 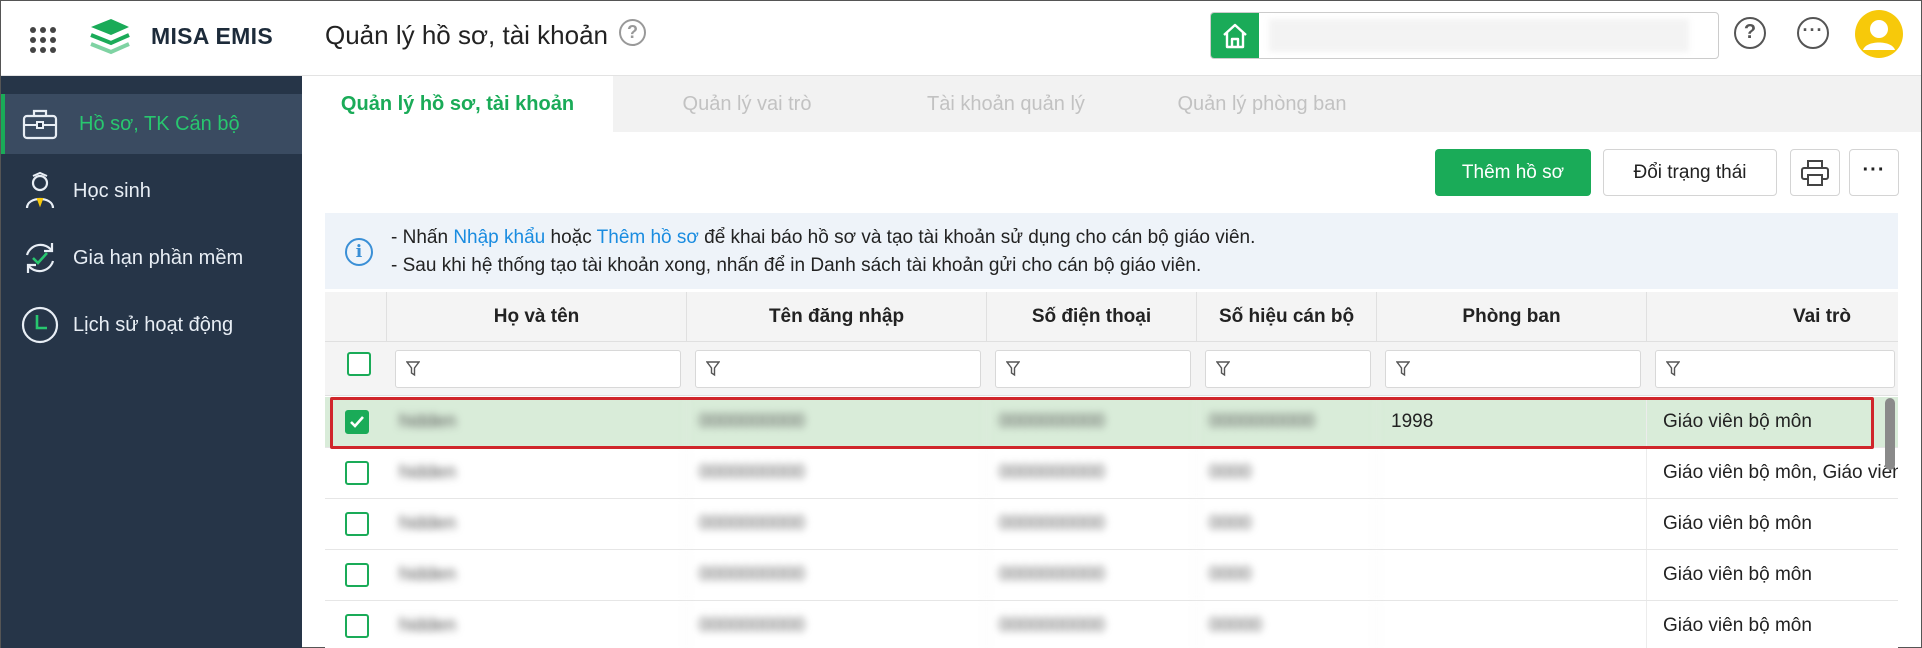 What do you see at coordinates (457, 104) in the screenshot?
I see `tab-profiles-accounts: Quản lý hồ sơ, tài khoản` at bounding box center [457, 104].